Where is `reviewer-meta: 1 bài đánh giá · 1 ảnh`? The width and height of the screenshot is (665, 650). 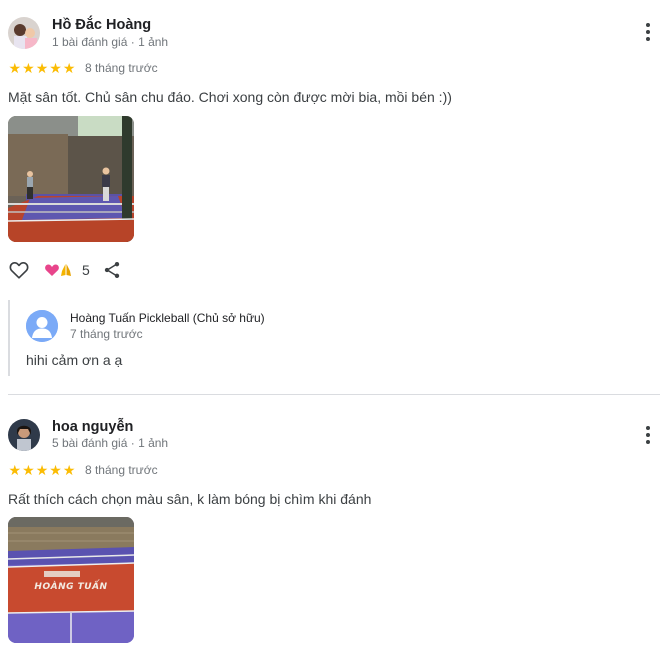
reviewer-meta: 1 bài đánh giá · 1 ảnh is located at coordinates (110, 42).